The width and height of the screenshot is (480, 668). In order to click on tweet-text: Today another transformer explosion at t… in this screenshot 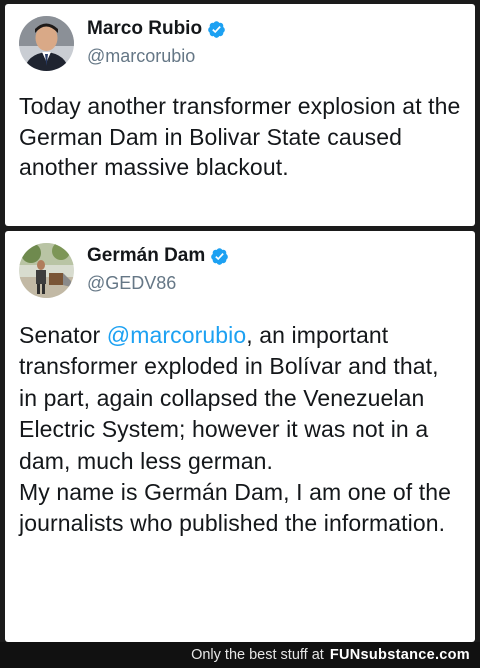, I will do `click(240, 136)`.